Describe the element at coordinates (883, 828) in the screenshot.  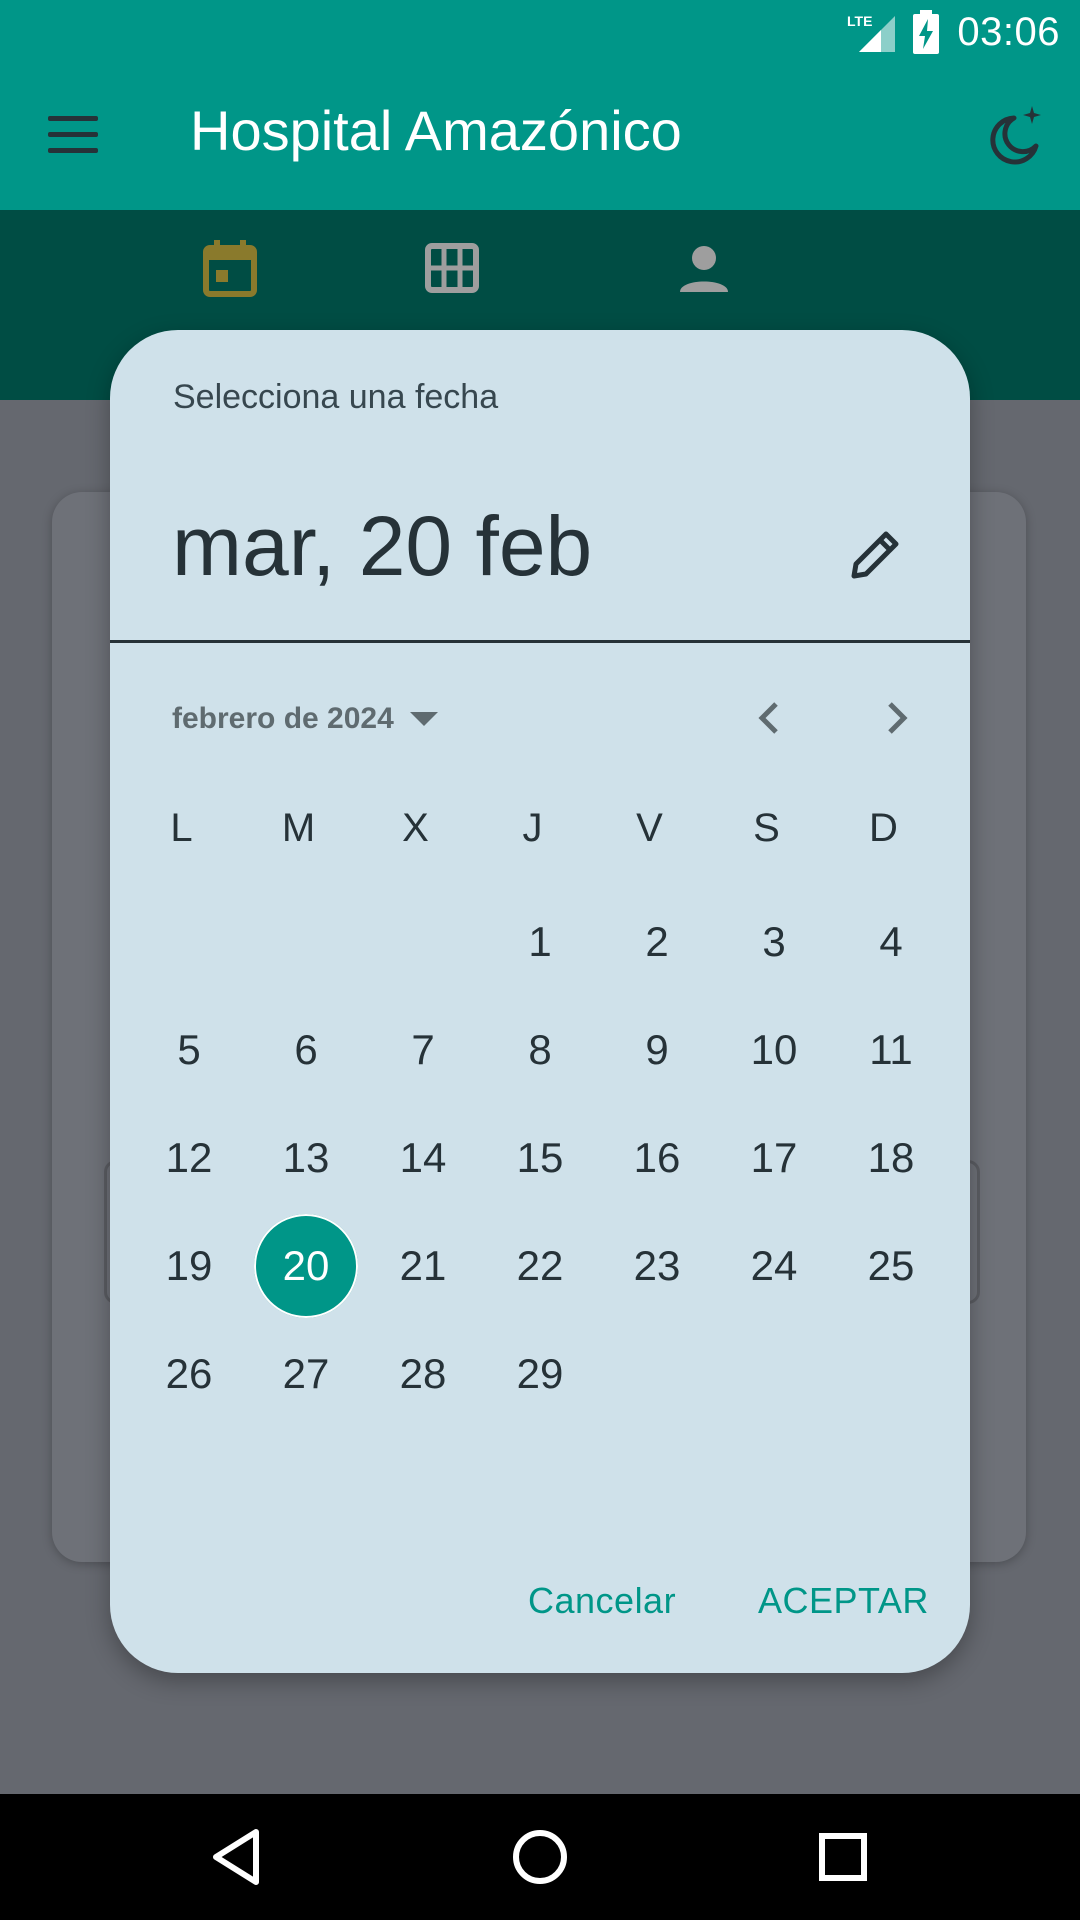
I see `weekday-label: D` at that location.